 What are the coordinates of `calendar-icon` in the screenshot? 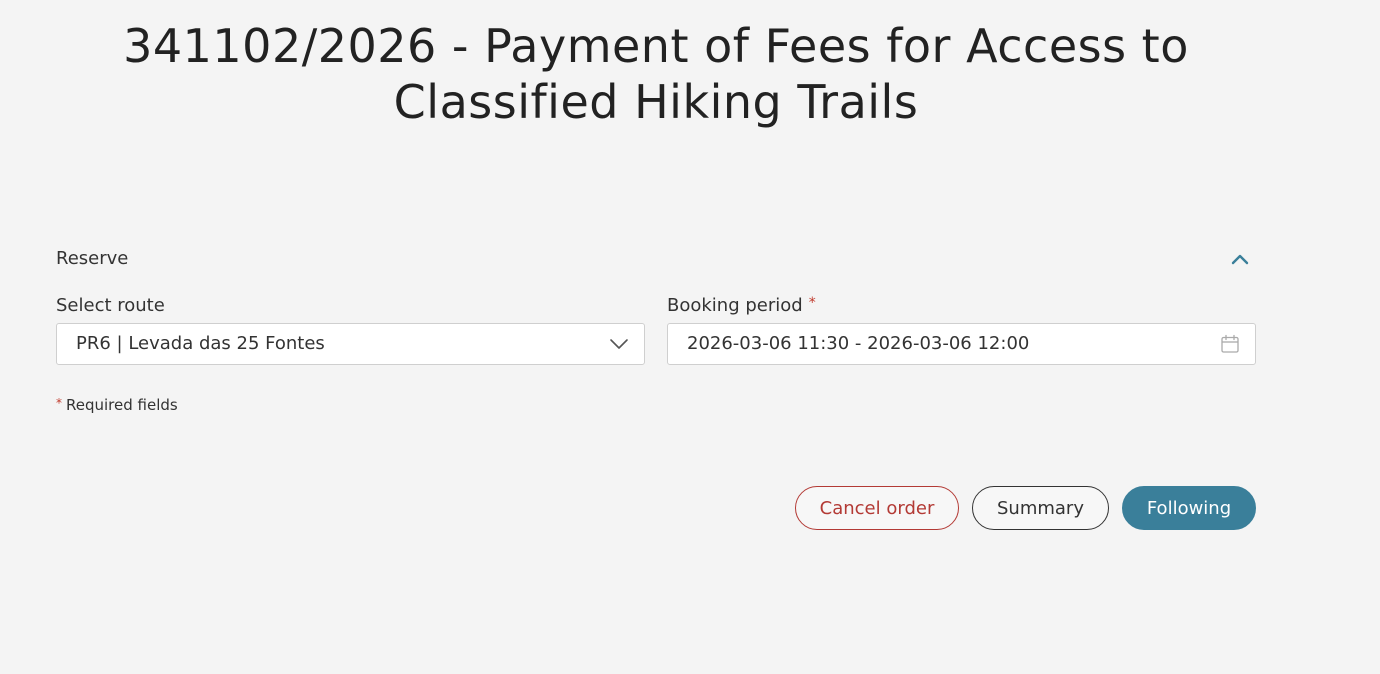 It's located at (1230, 344).